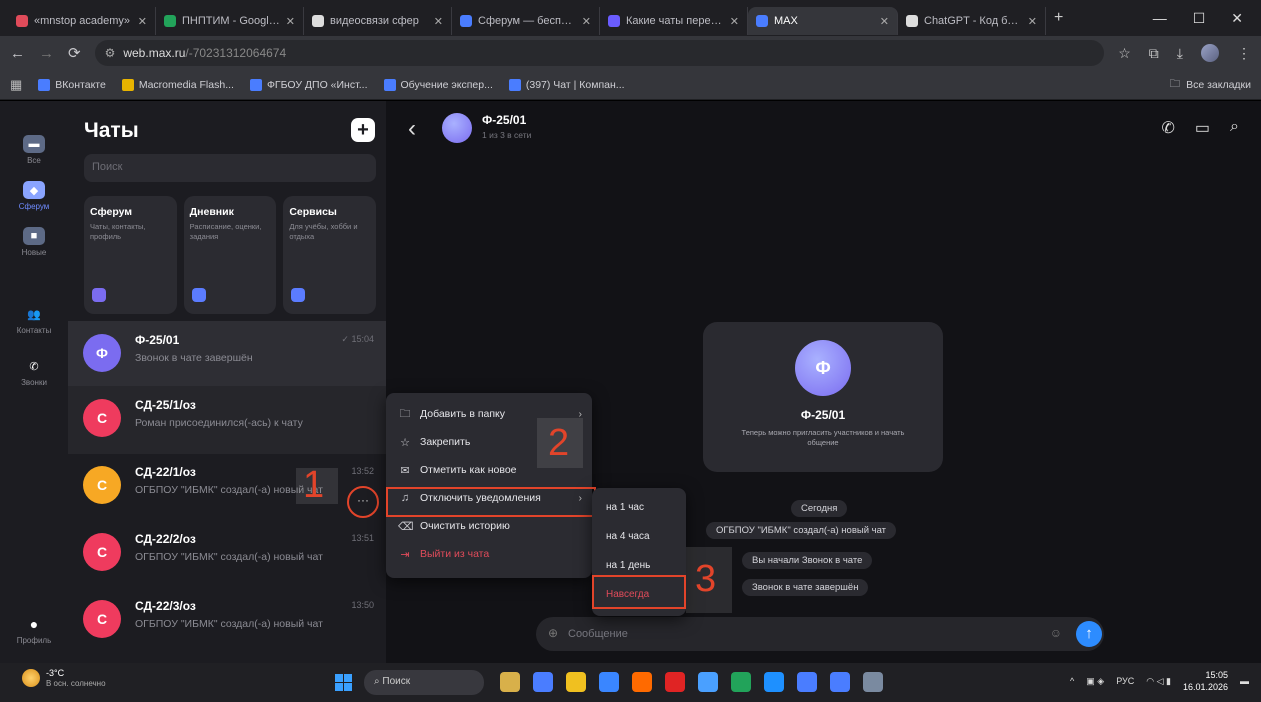 This screenshot has height=702, width=1261. I want to click on rail-label: Профиль, so click(34, 640).